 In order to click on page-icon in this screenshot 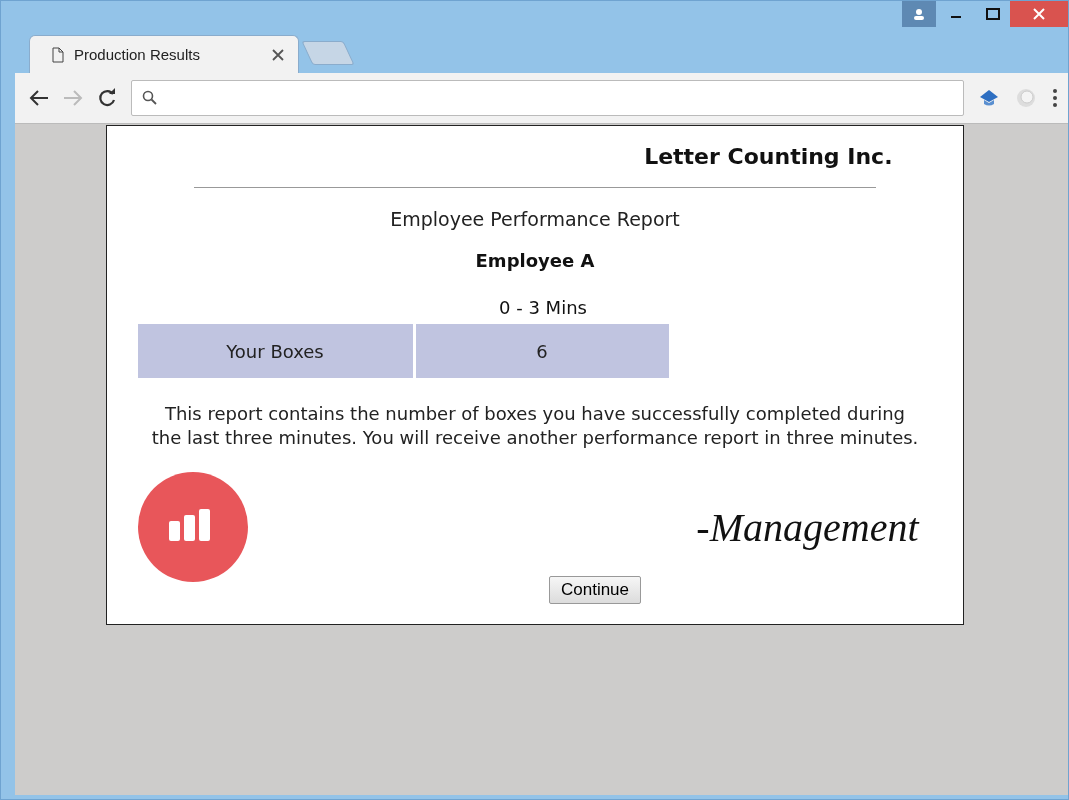, I will do `click(58, 54)`.